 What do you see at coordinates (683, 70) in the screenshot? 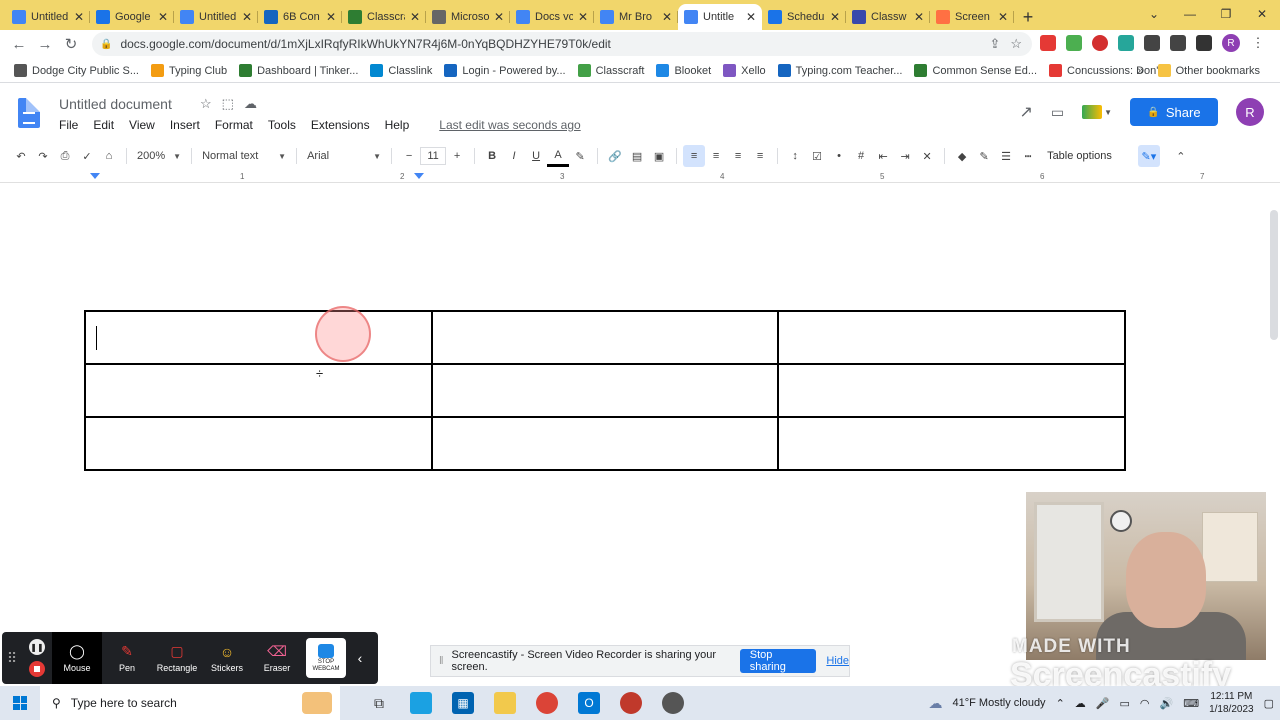
I see `bookmark-item: Blooket` at bounding box center [683, 70].